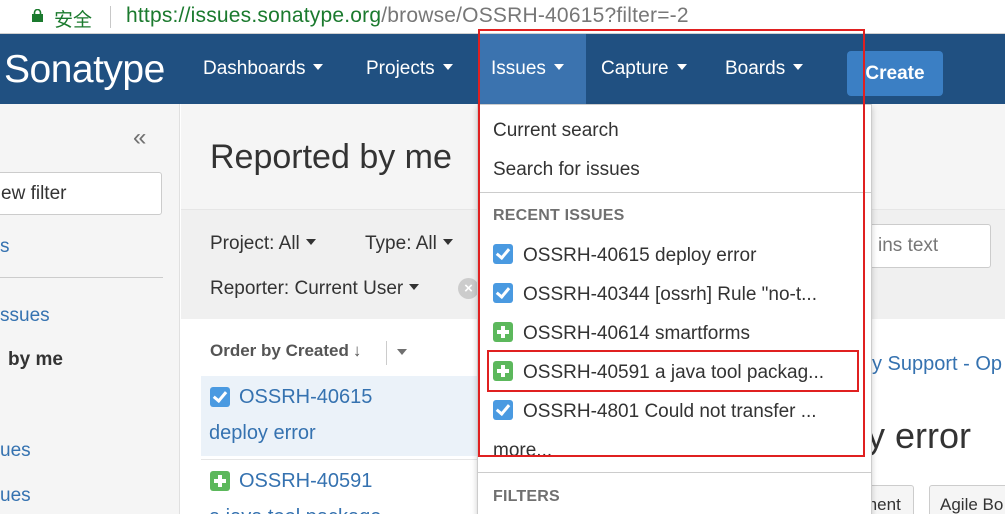 The width and height of the screenshot is (1005, 514). What do you see at coordinates (255, 243) in the screenshot?
I see `project-filter-label: Project: All` at bounding box center [255, 243].